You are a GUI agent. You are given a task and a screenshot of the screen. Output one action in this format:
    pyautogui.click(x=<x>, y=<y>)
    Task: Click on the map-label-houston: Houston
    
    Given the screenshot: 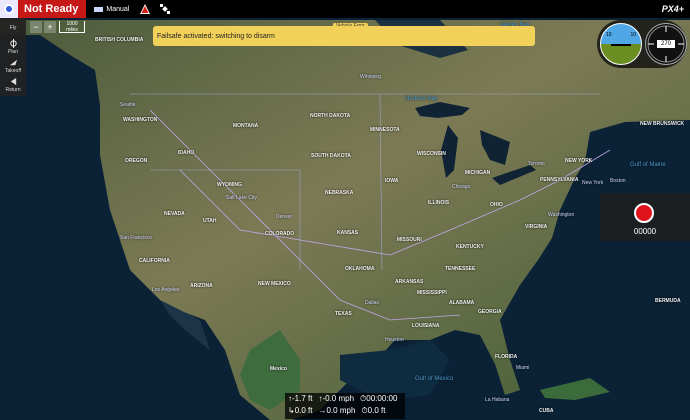 What is the action you would take?
    pyautogui.click(x=394, y=340)
    